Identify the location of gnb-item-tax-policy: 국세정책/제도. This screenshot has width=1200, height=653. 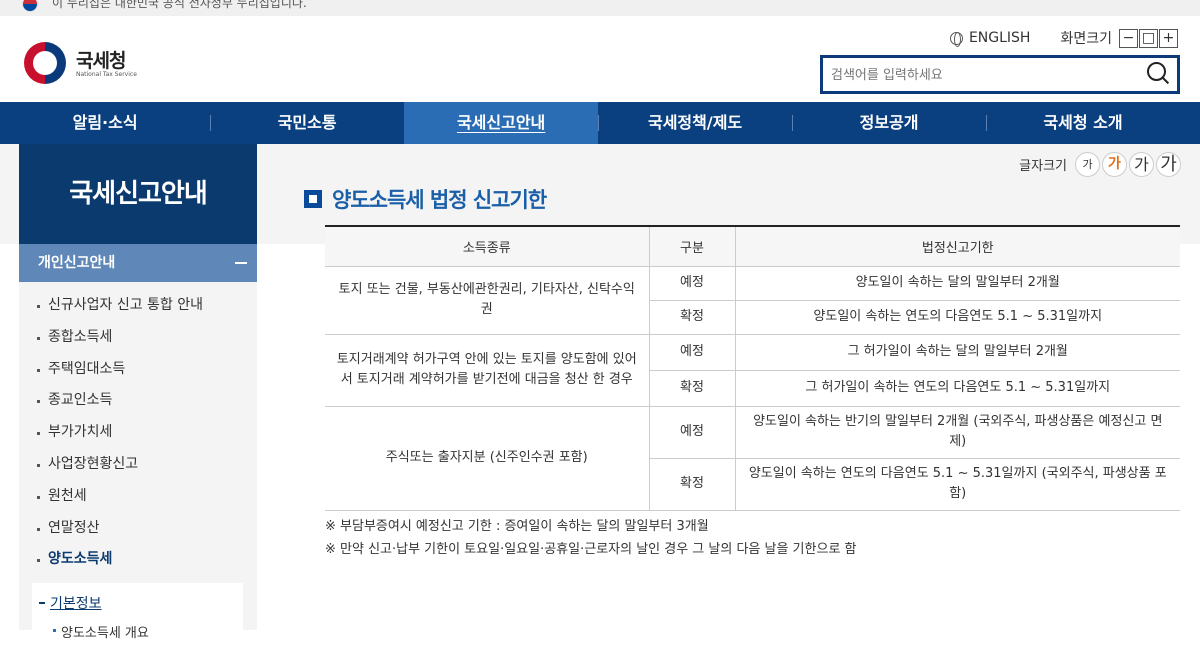
(695, 123).